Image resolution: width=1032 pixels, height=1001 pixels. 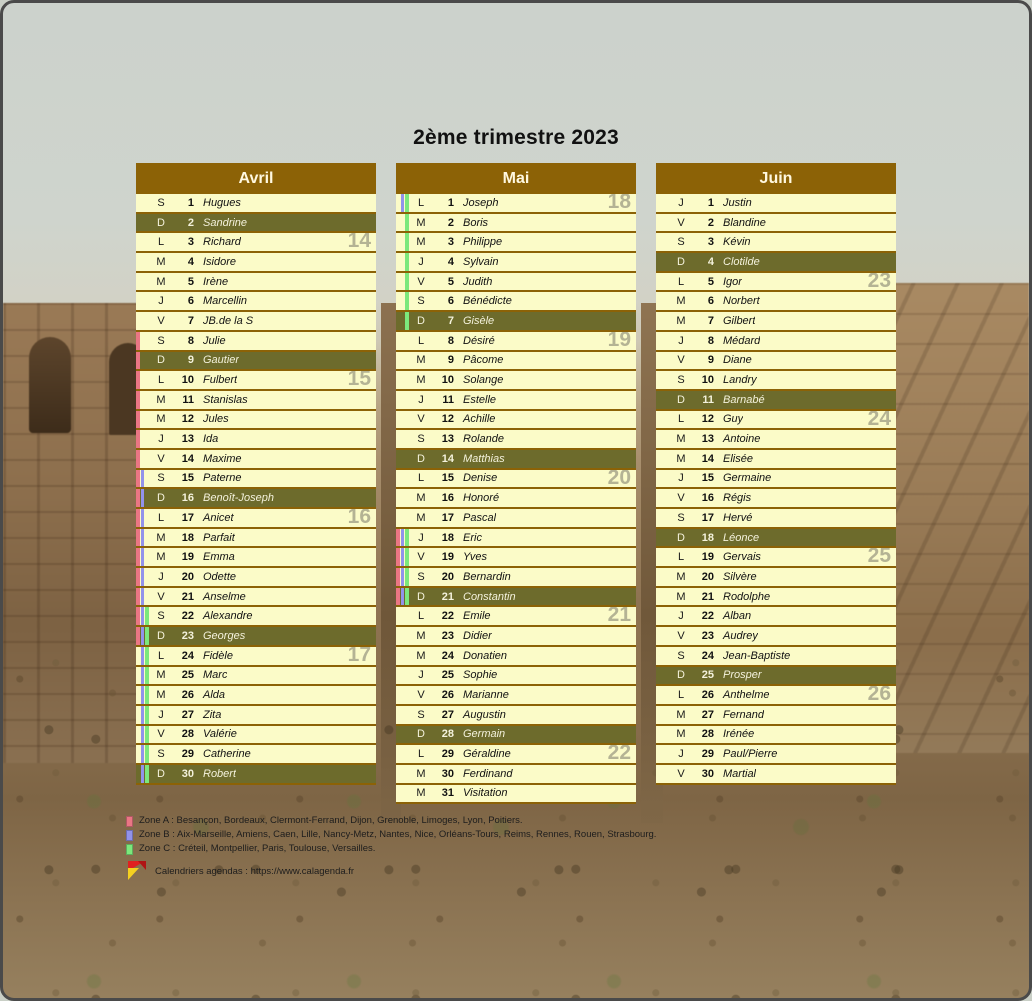 I want to click on day-row: S 6 Bénédicte, so click(x=516, y=302).